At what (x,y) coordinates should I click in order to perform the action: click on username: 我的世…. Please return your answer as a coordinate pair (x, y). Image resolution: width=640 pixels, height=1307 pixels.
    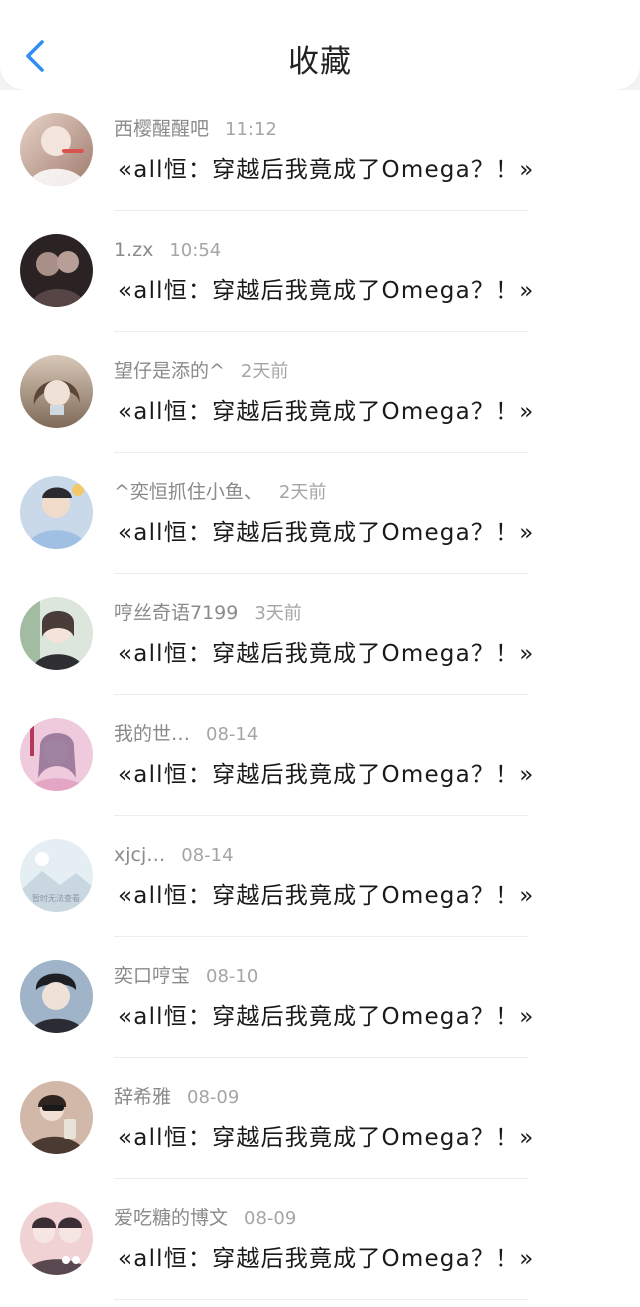
    Looking at the image, I should click on (152, 734).